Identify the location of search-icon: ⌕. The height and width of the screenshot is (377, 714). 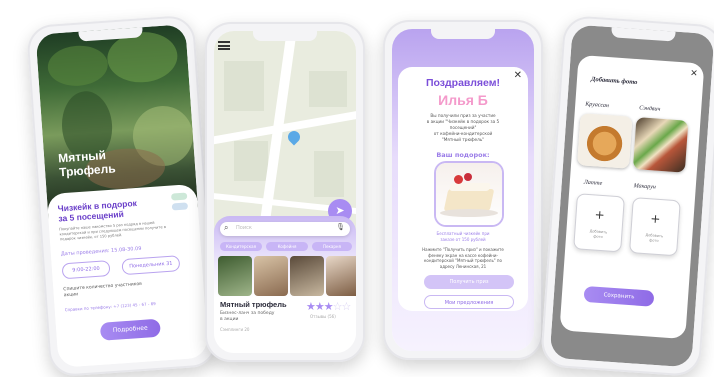
(226, 227).